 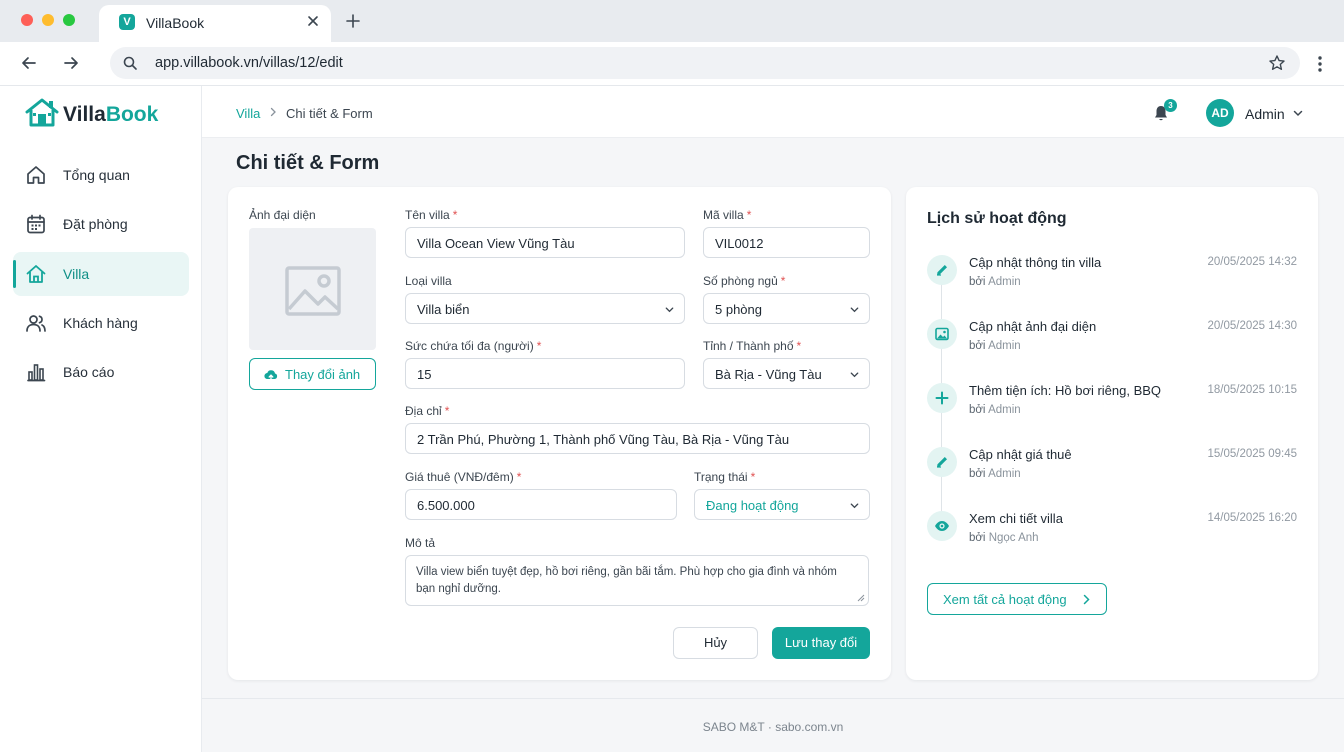 I want to click on view-all-activity-button: Xem tất cả hoạt động, so click(x=1017, y=599).